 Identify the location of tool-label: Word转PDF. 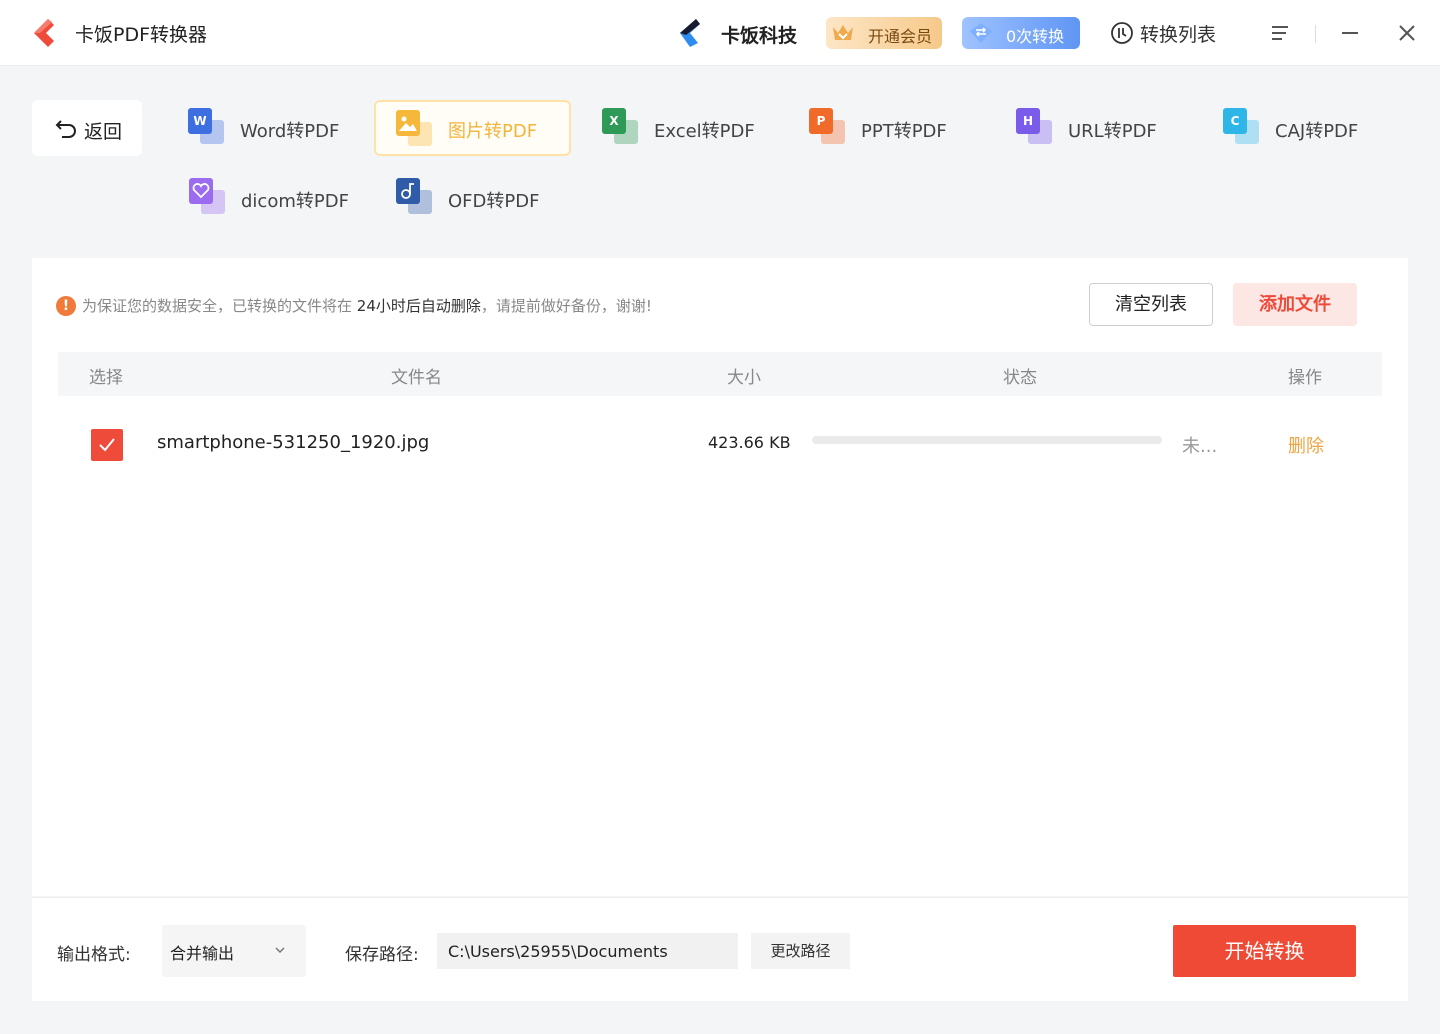
(290, 131).